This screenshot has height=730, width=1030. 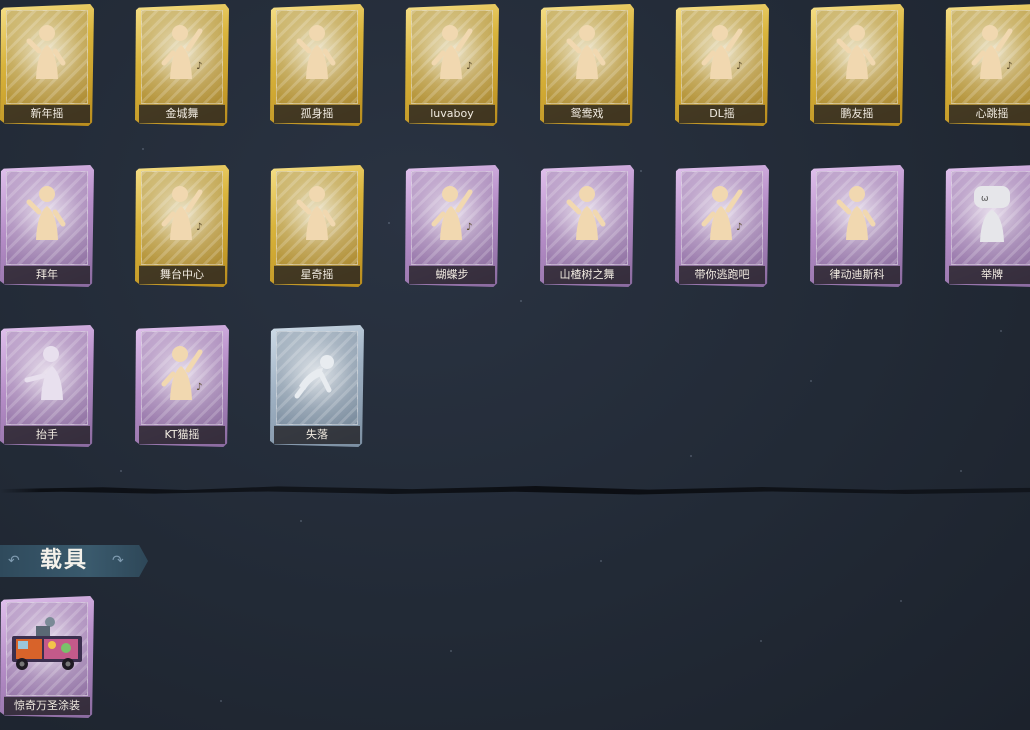 I want to click on figure-wave-icon, so click(x=47, y=373).